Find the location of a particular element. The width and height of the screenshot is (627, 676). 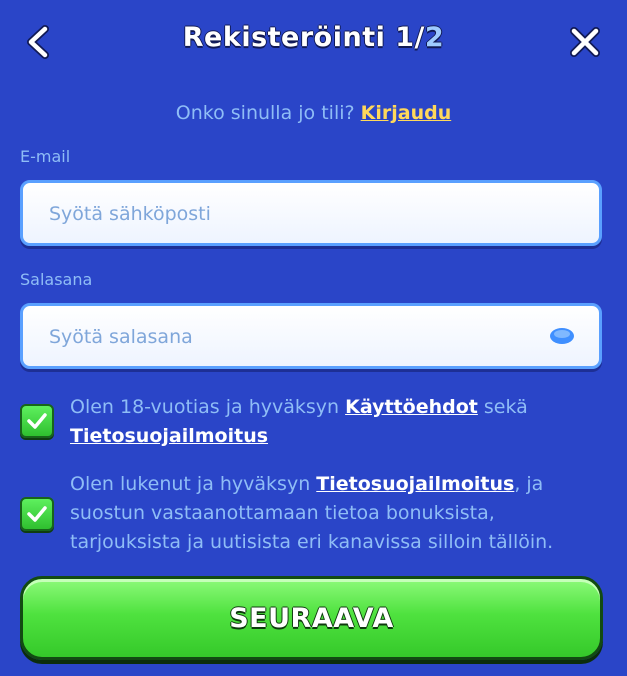

email-field is located at coordinates (299, 214).